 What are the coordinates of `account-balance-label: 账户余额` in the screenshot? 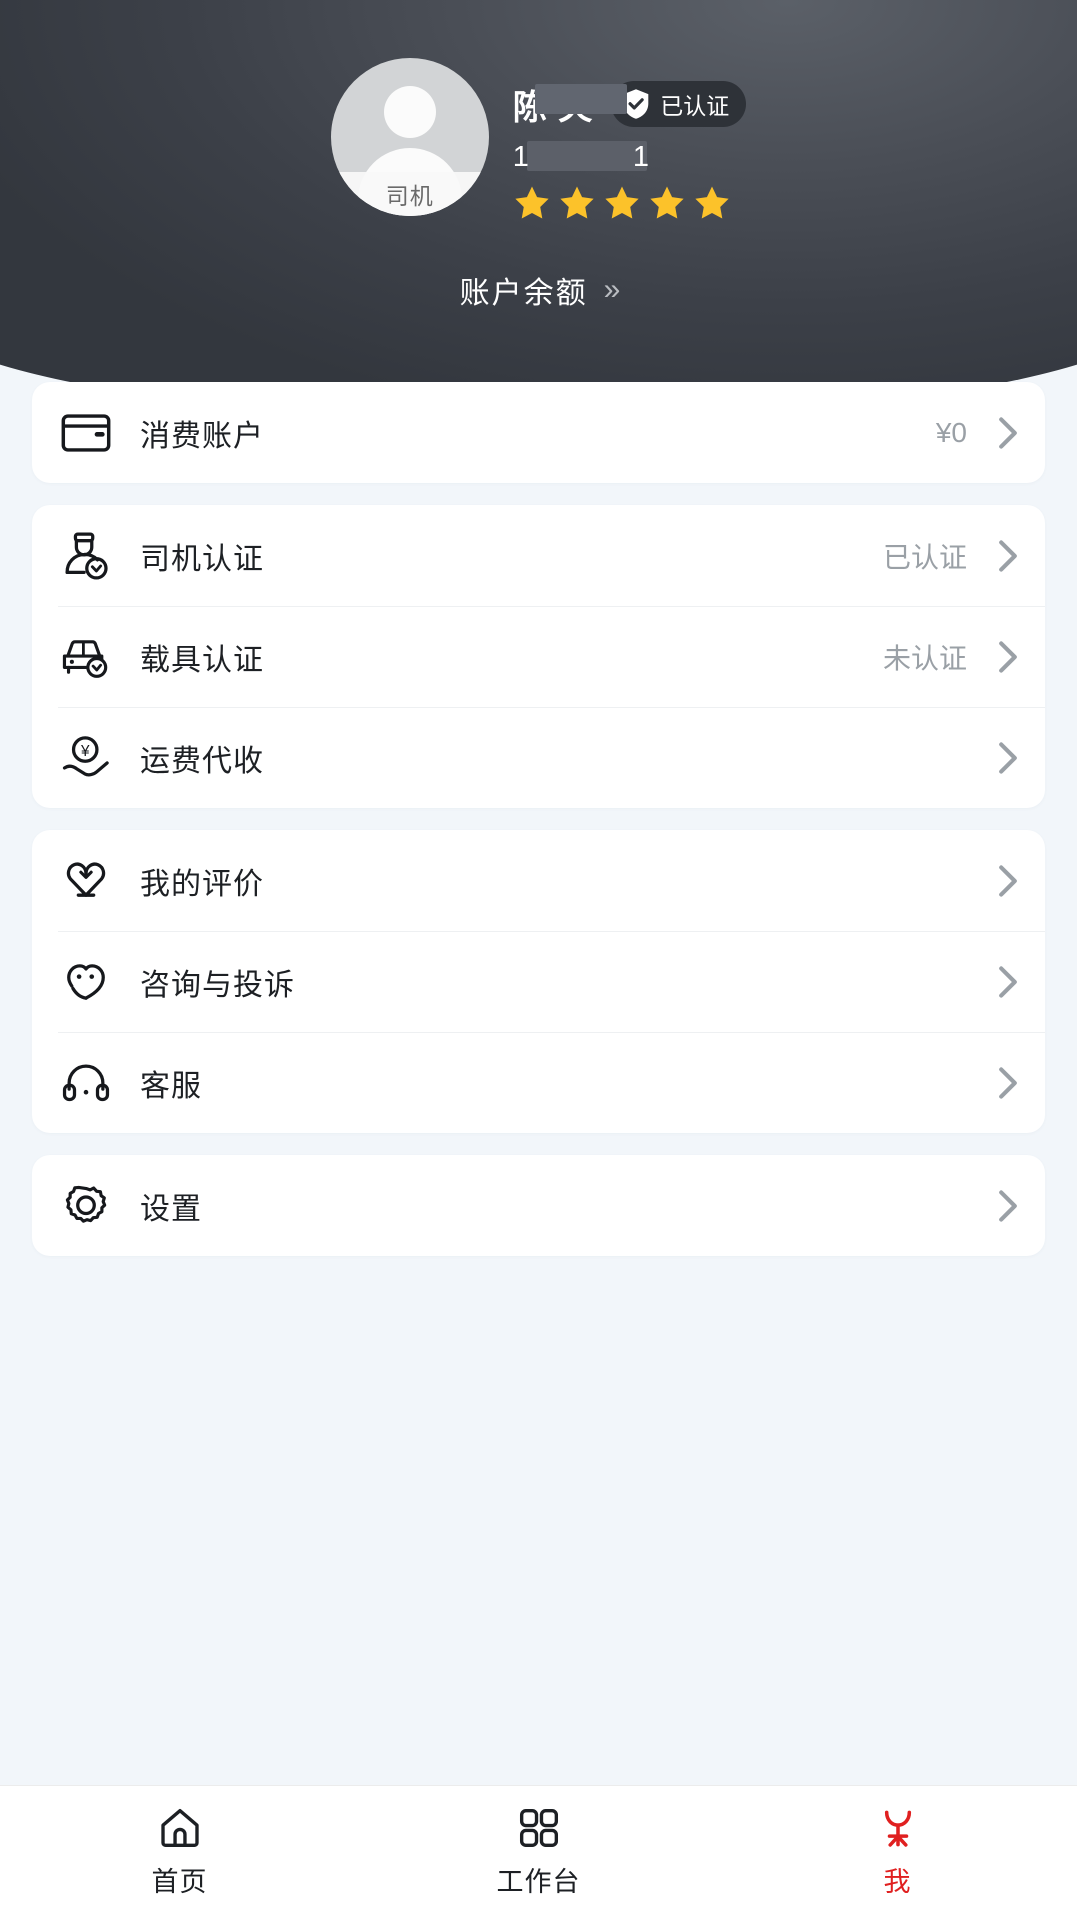 It's located at (523, 293).